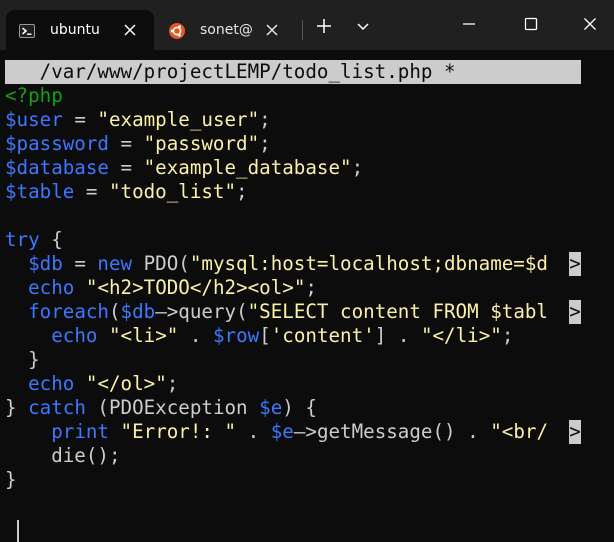  Describe the element at coordinates (57, 143) in the screenshot. I see `code-token: $password` at that location.